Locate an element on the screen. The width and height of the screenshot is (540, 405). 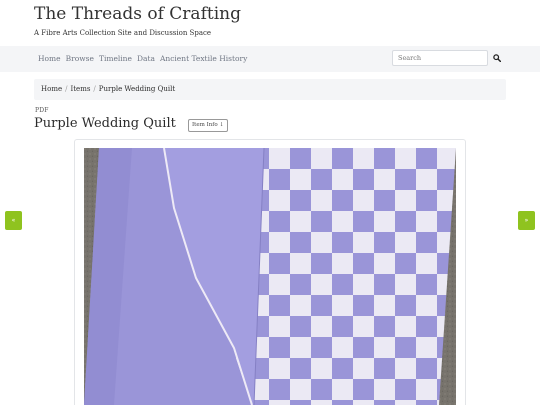
chevron-left-icon: « is located at coordinates (13, 220).